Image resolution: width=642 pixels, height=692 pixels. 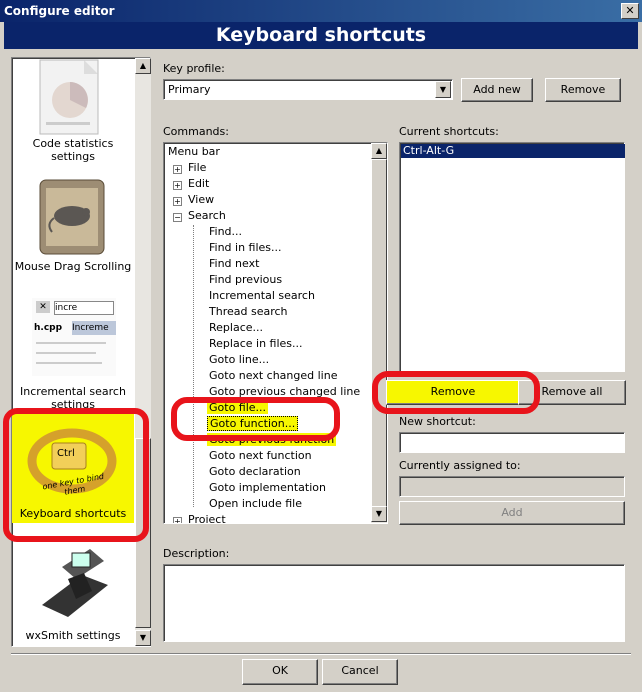 I want to click on commands-label: Commands:, so click(x=196, y=131).